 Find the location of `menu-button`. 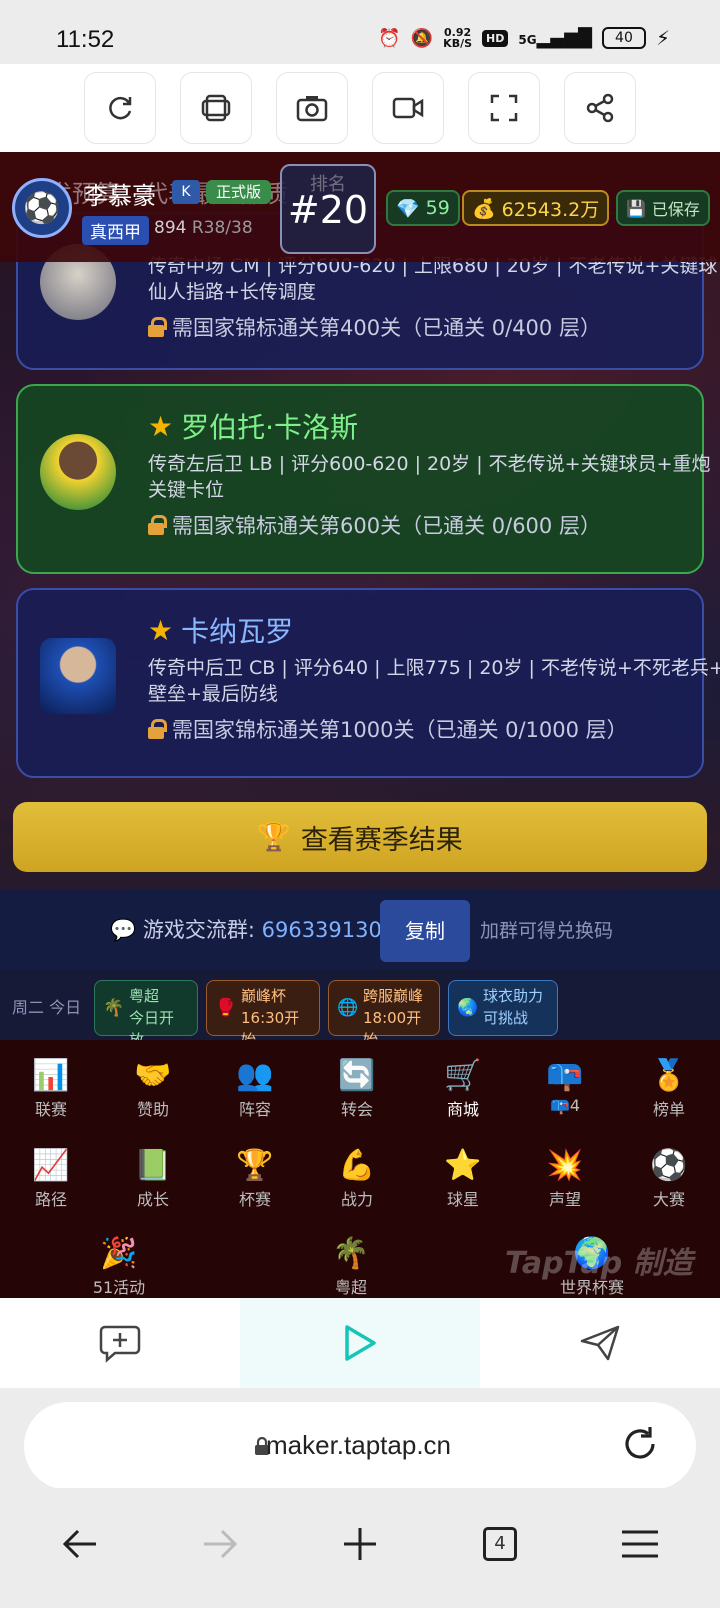

menu-button is located at coordinates (640, 1544).